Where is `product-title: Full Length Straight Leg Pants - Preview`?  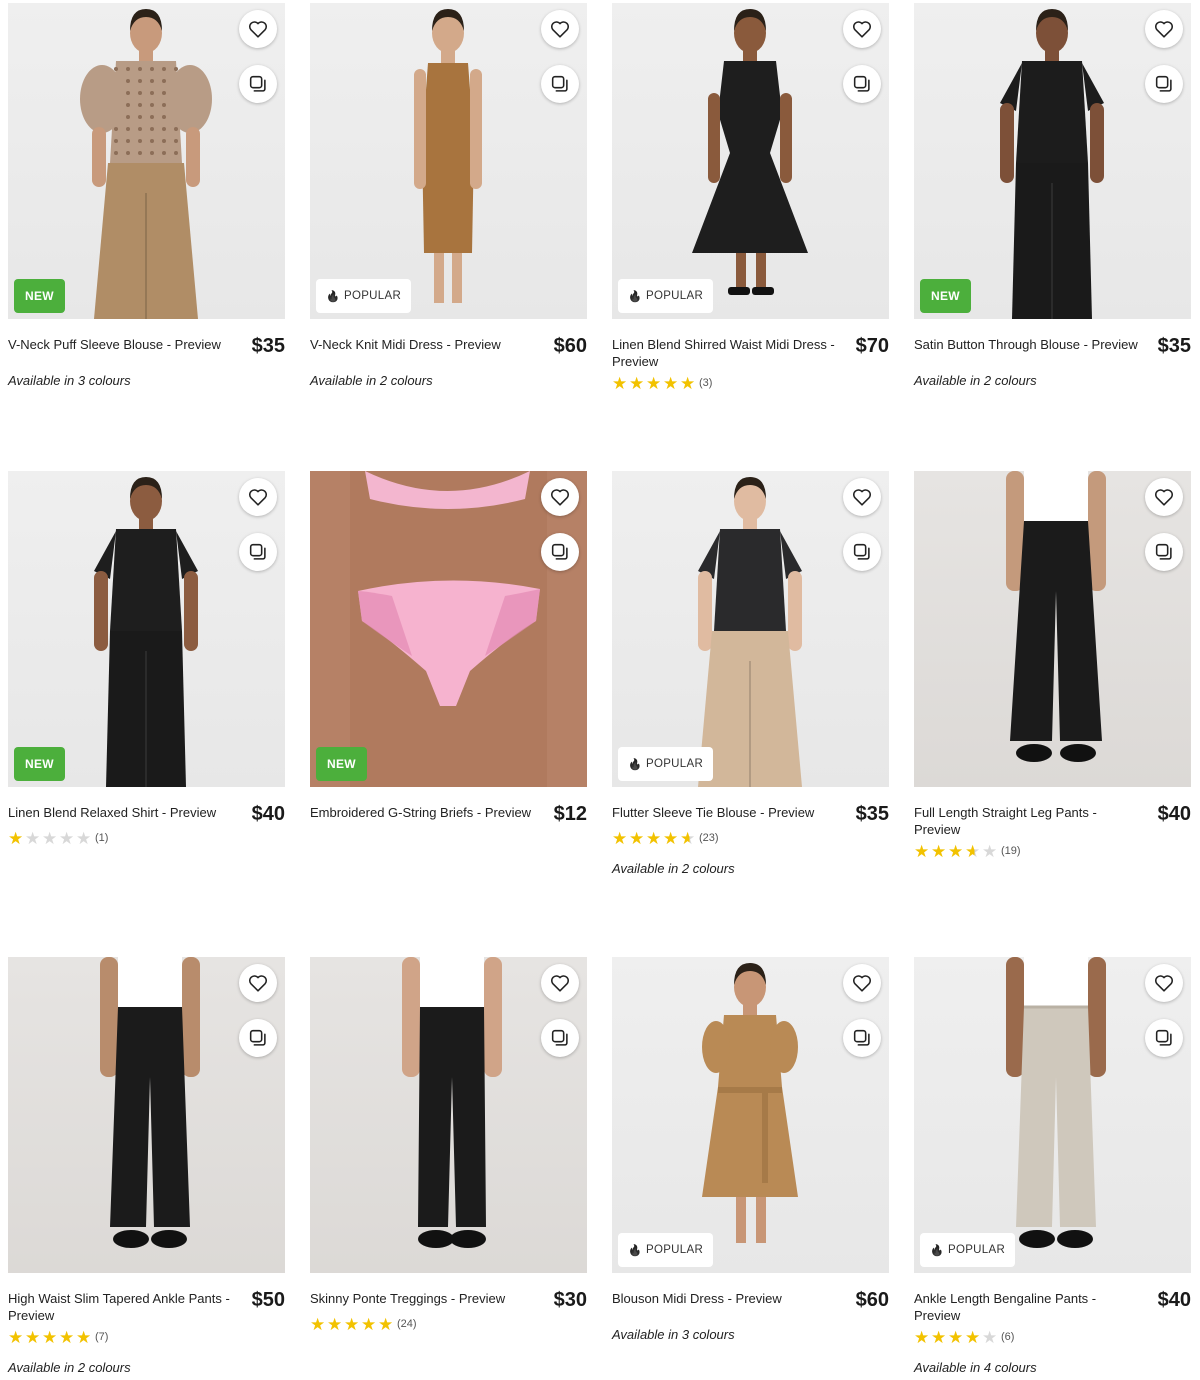
product-title: Full Length Straight Leg Pants - Preview is located at coordinates (1028, 821).